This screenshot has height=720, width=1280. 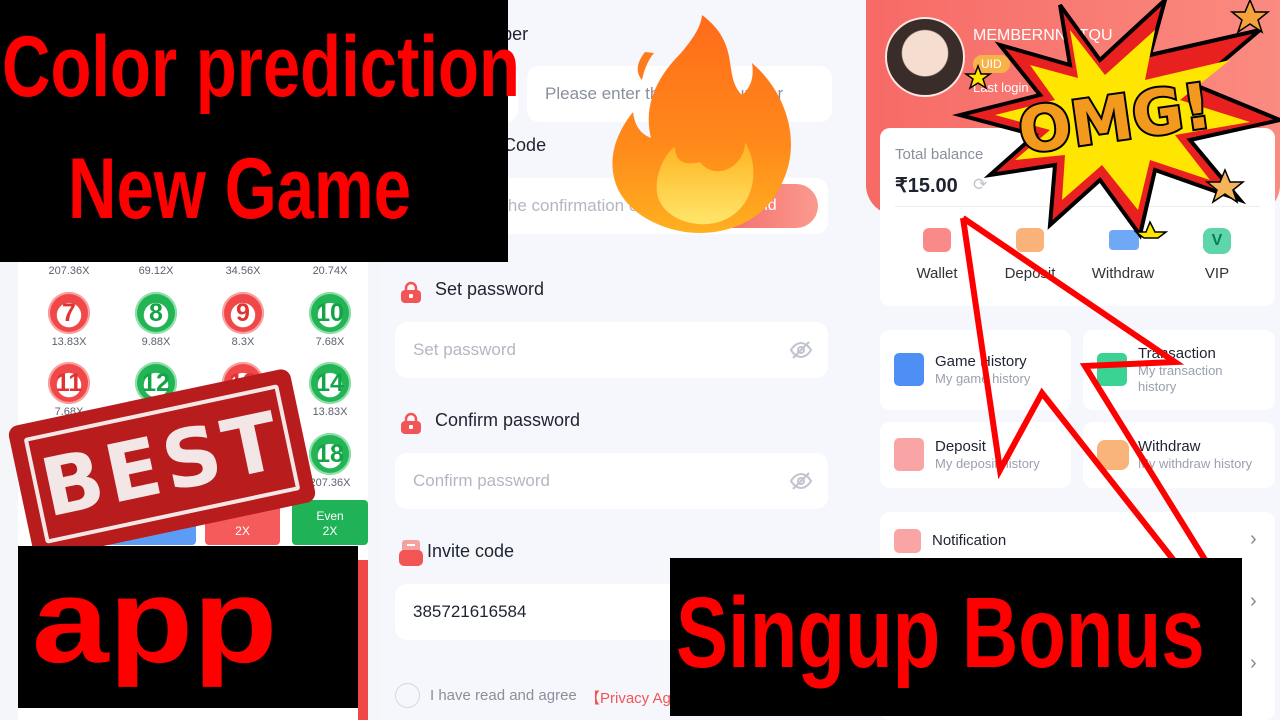 I want to click on withdraw-history-card: Withdraw My withdraw history, so click(x=1179, y=455).